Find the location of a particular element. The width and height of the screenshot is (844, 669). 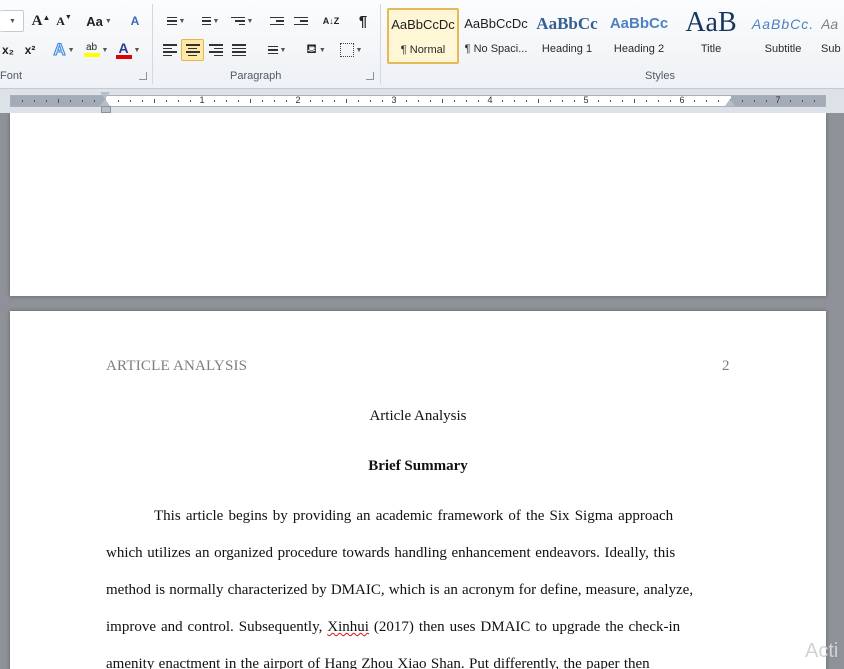

paint-bucket-icon: ⛾ is located at coordinates (311, 48).